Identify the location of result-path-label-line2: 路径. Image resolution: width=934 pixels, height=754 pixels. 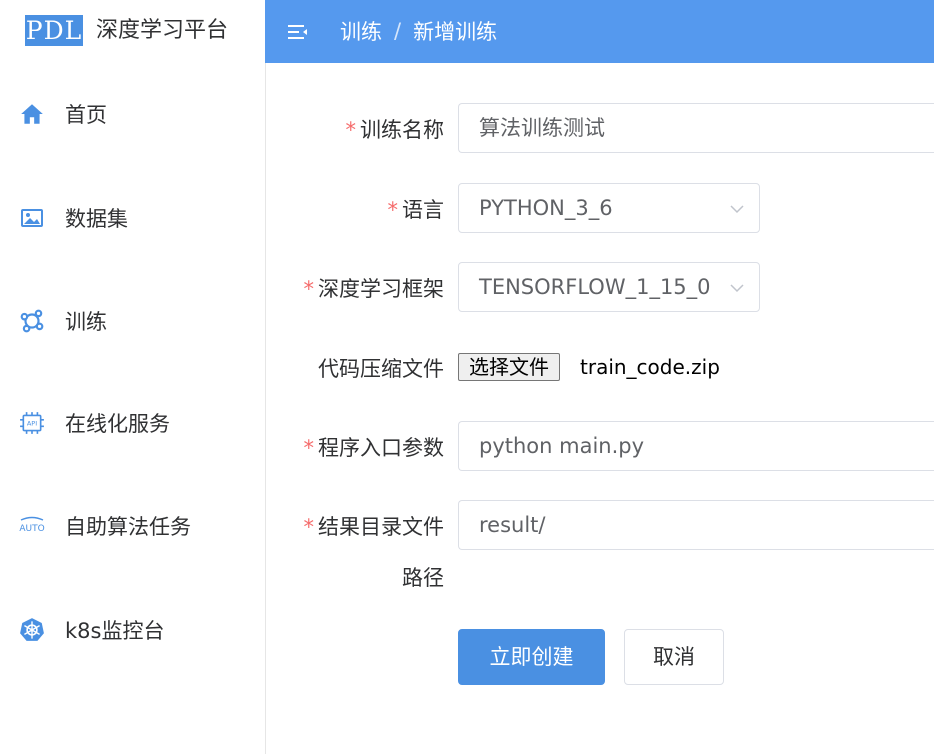
(423, 578).